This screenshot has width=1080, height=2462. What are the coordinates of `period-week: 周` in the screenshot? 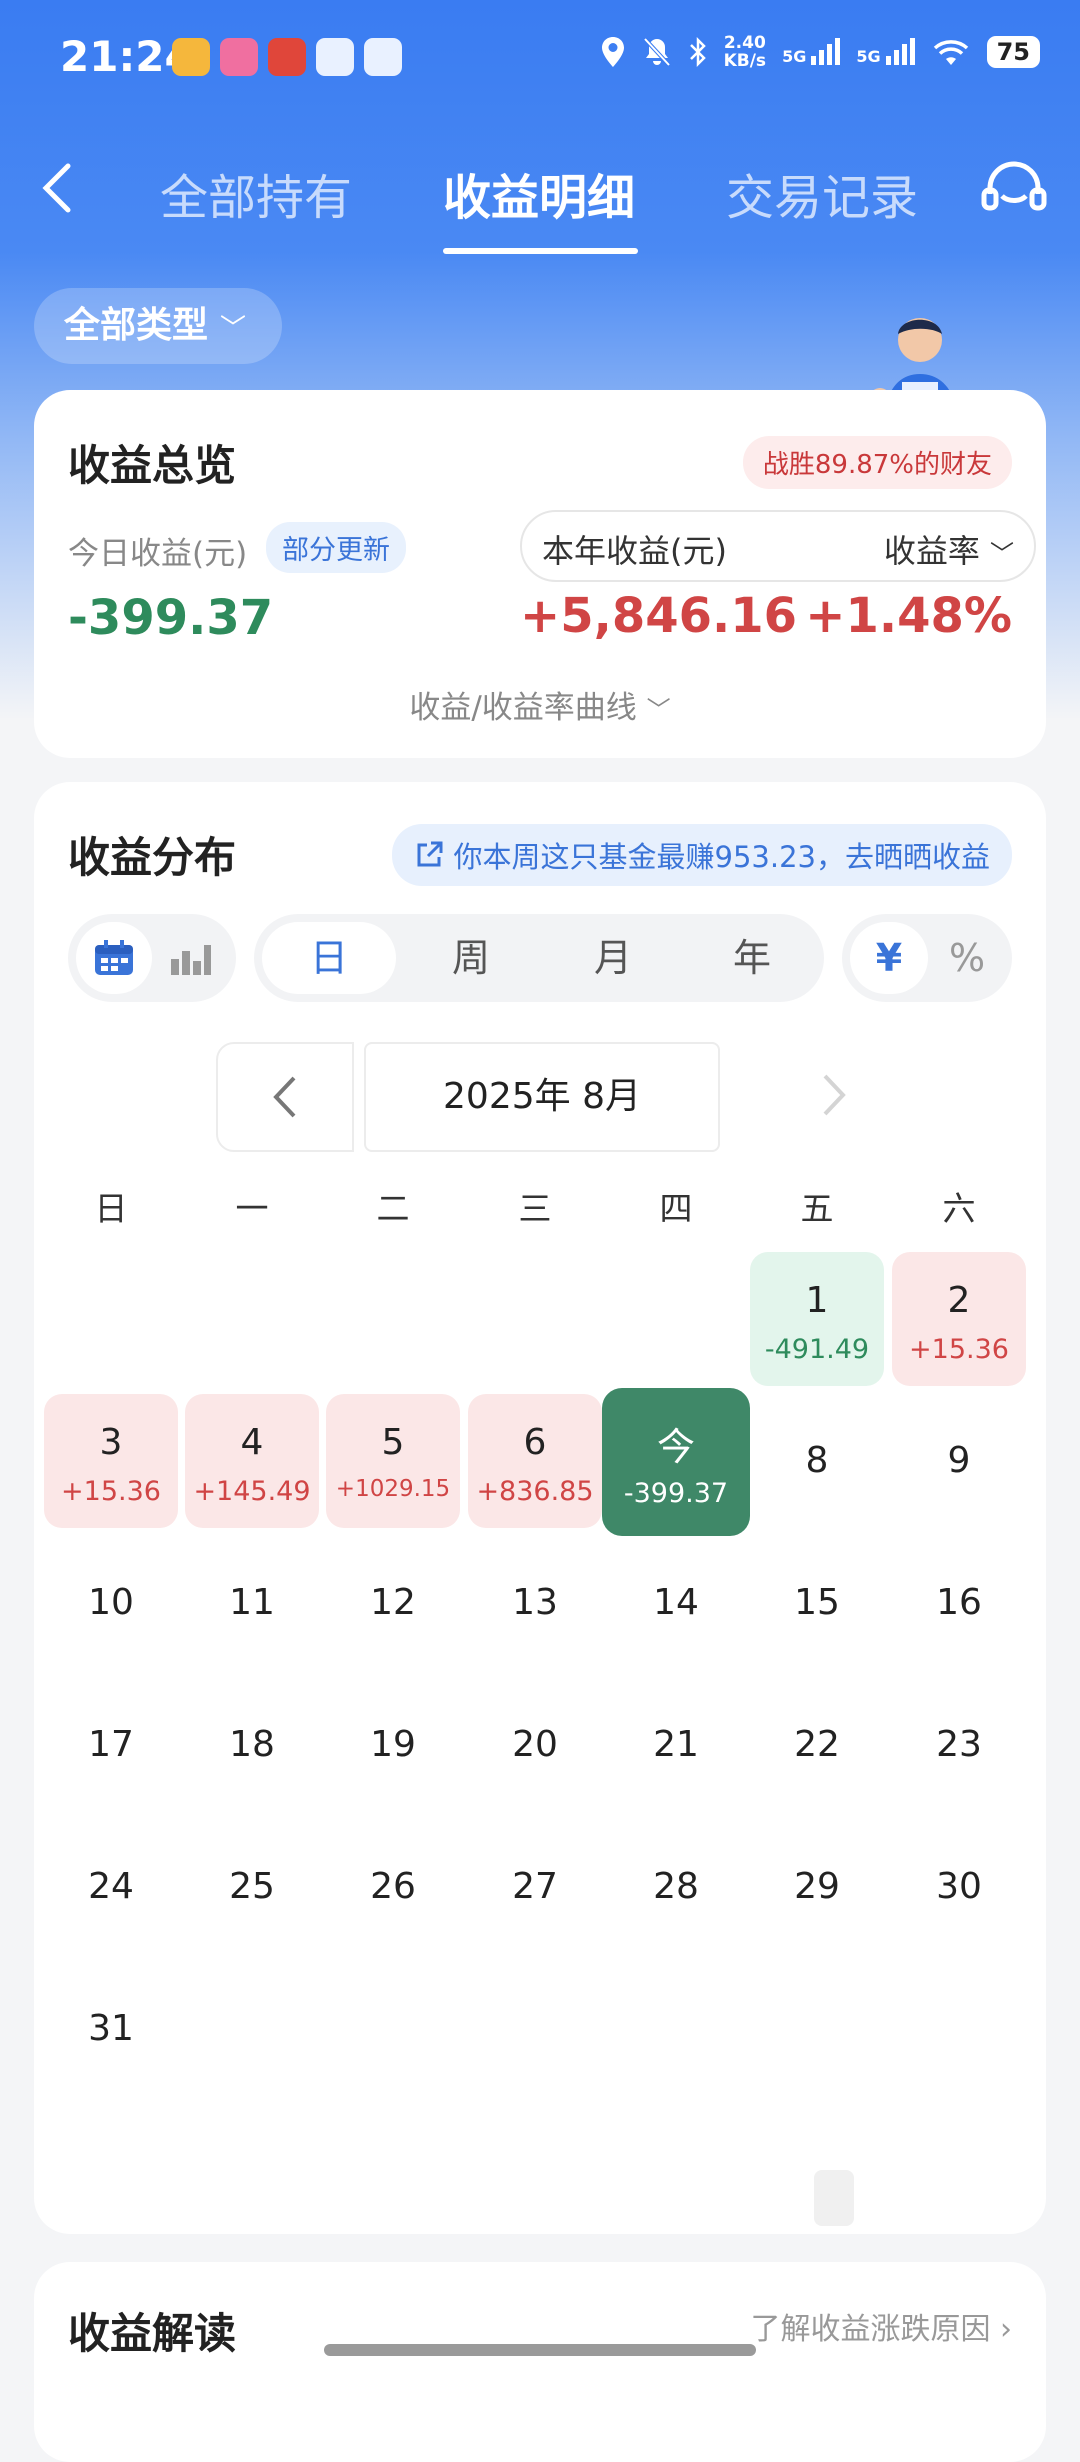 It's located at (471, 958).